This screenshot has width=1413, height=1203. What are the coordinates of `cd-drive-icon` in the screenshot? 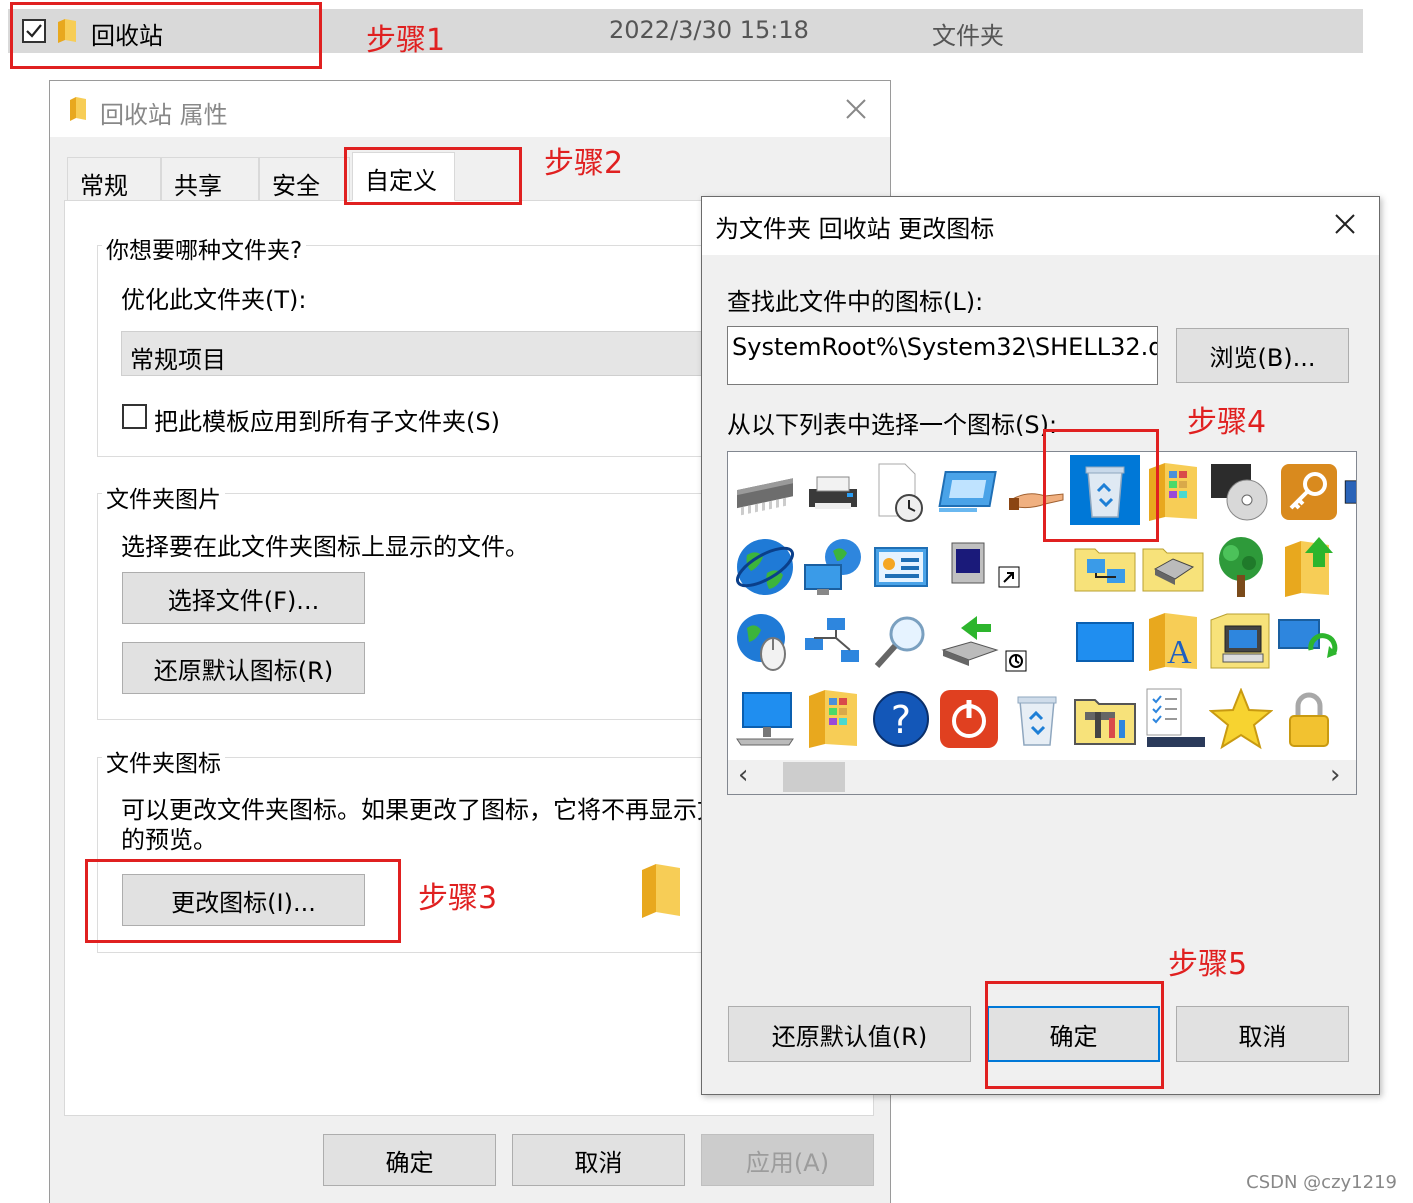 It's located at (1241, 492).